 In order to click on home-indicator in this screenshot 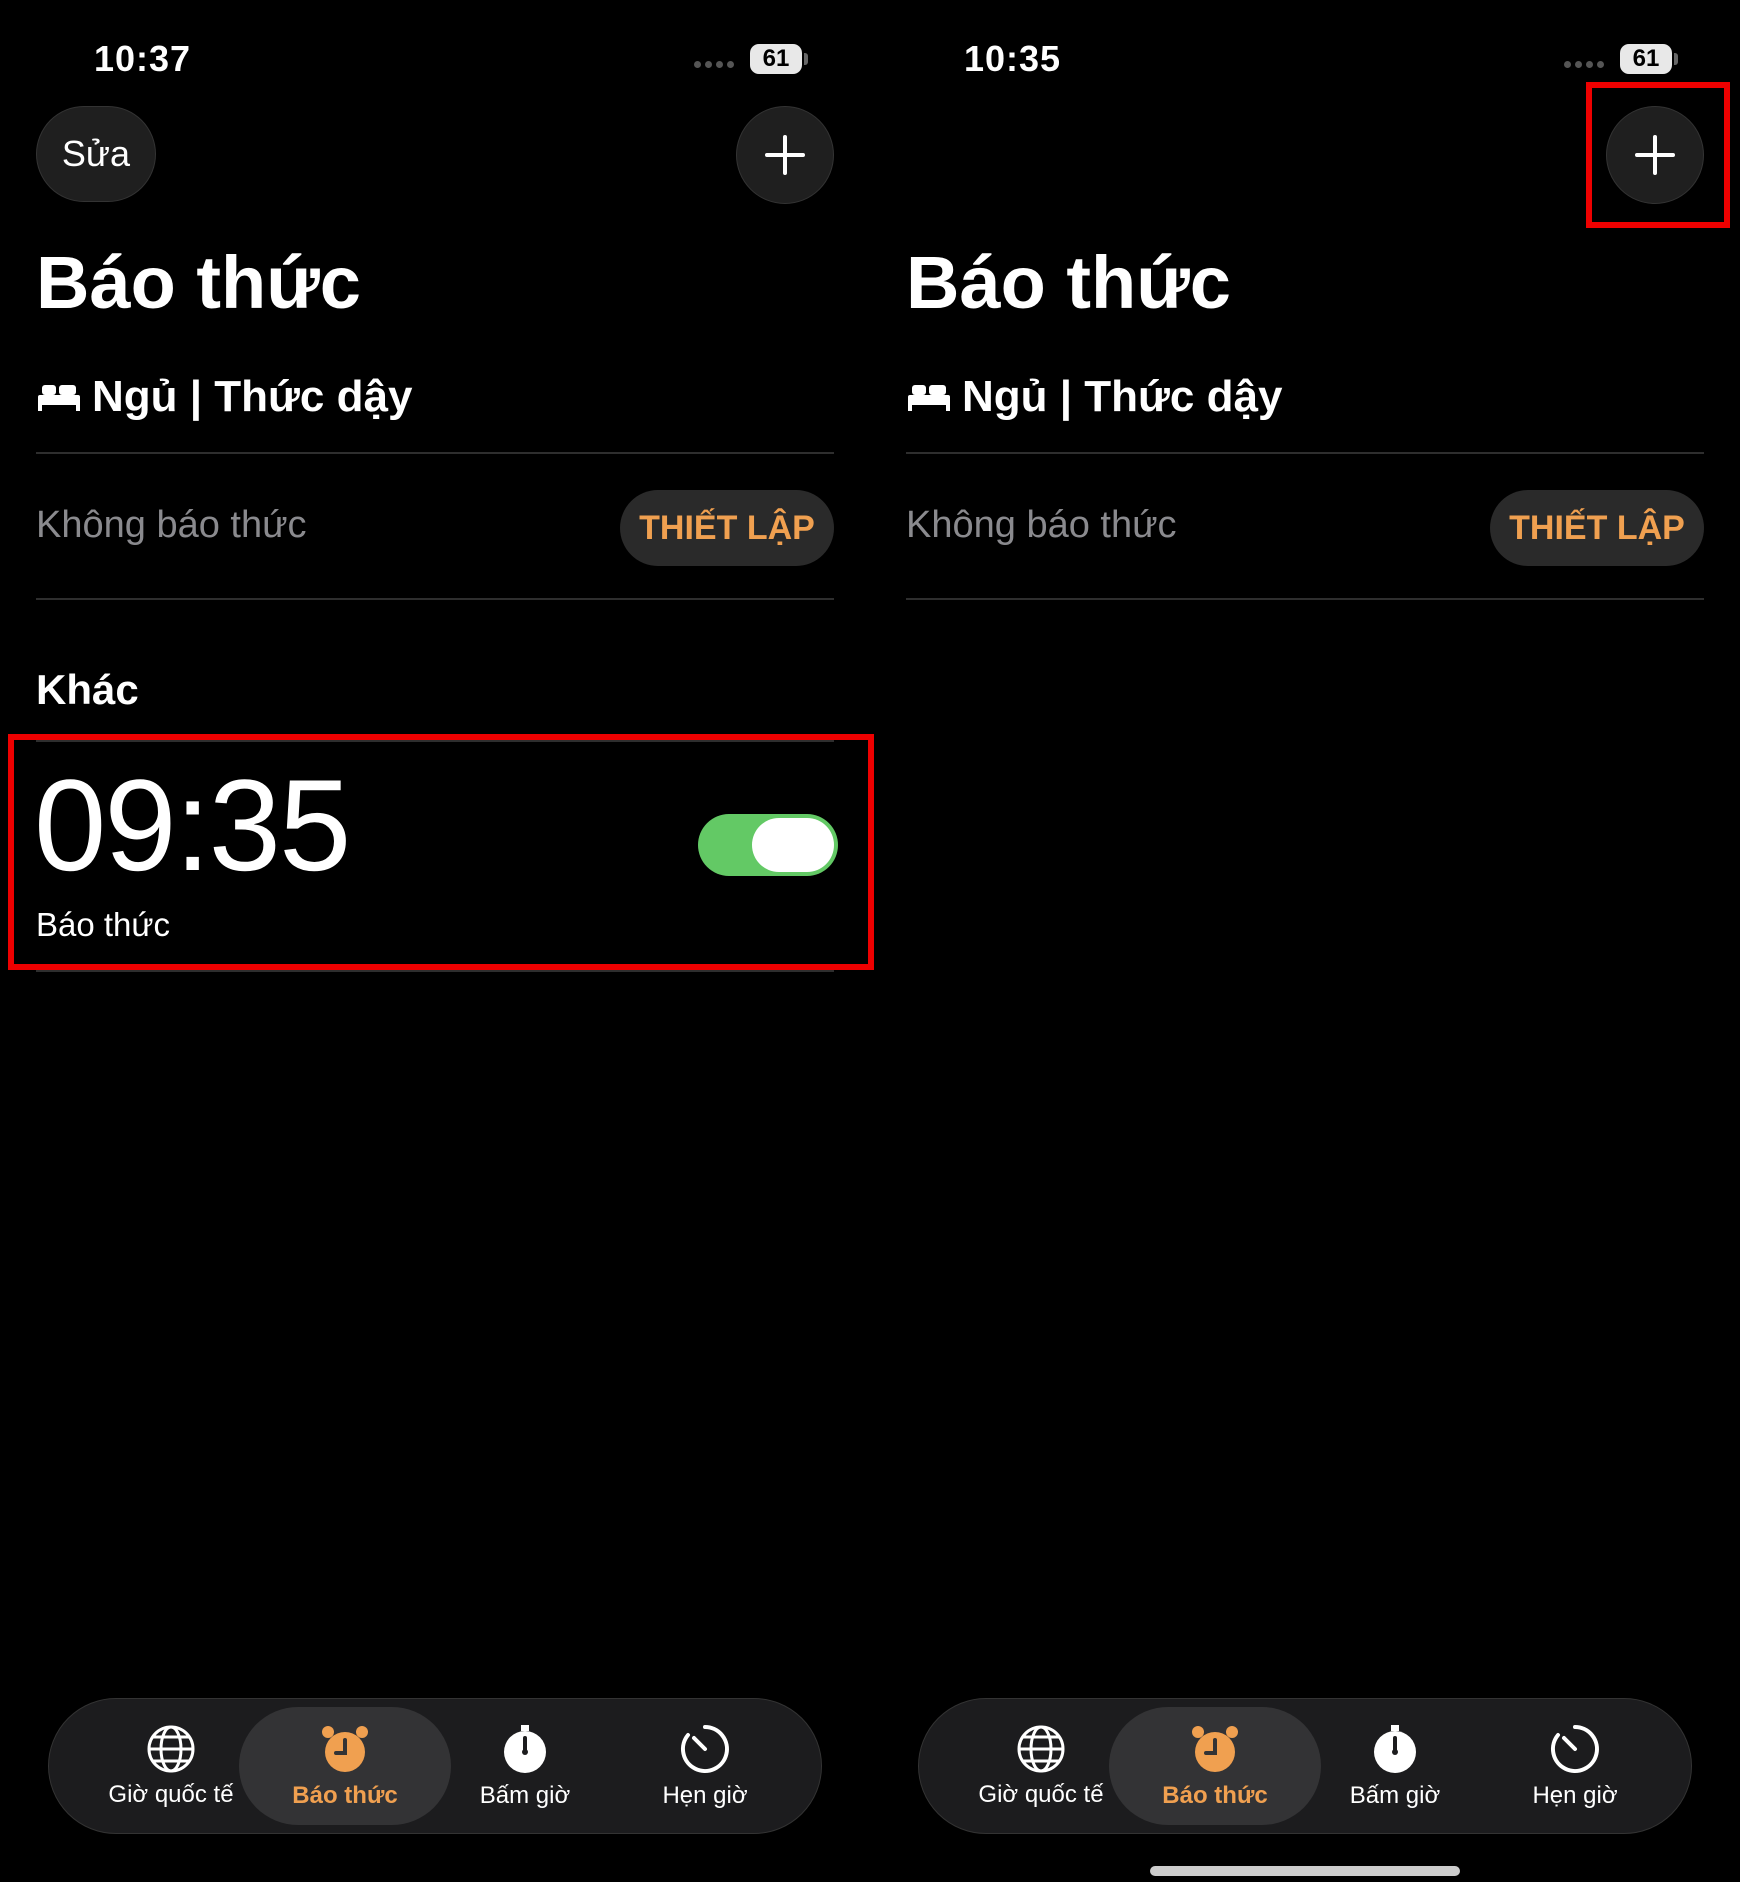, I will do `click(1305, 1871)`.